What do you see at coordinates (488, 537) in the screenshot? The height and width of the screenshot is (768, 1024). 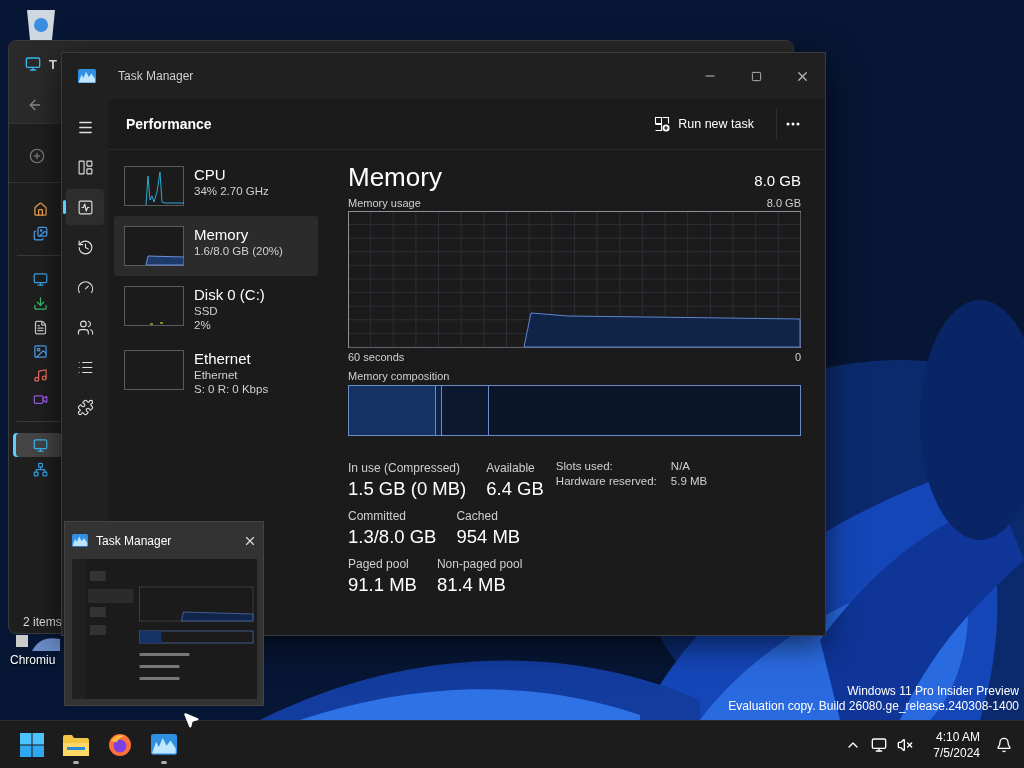 I see `stat-value: 954 MB` at bounding box center [488, 537].